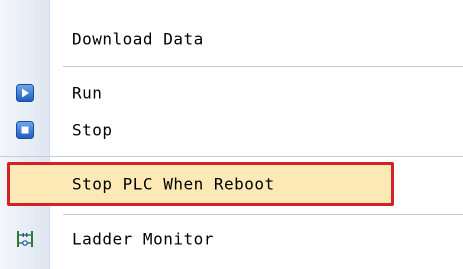 This screenshot has height=269, width=463. Describe the element at coordinates (231, 130) in the screenshot. I see `menu-item-stop: Stop` at that location.